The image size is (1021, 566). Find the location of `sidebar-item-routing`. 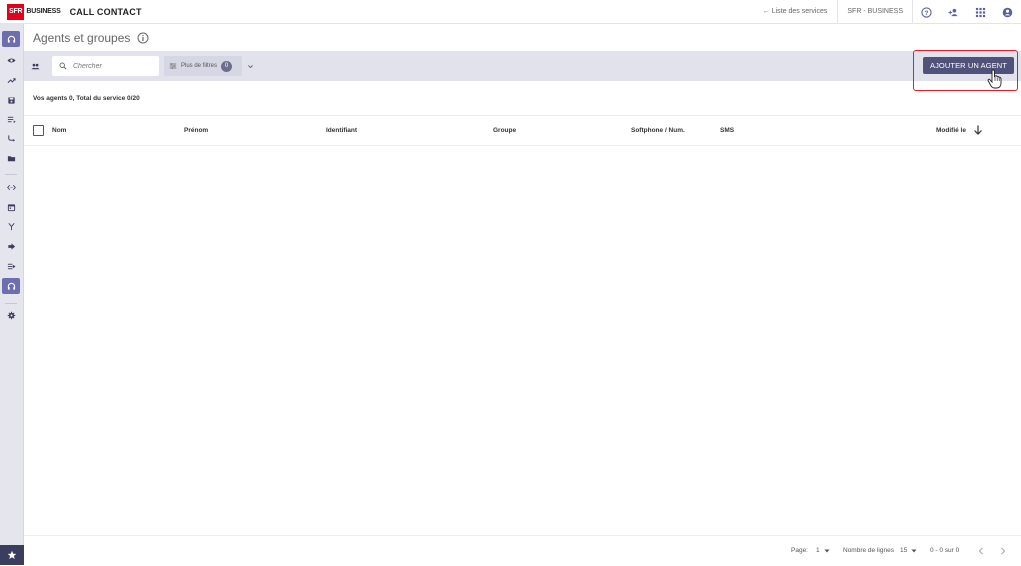

sidebar-item-routing is located at coordinates (11, 138).